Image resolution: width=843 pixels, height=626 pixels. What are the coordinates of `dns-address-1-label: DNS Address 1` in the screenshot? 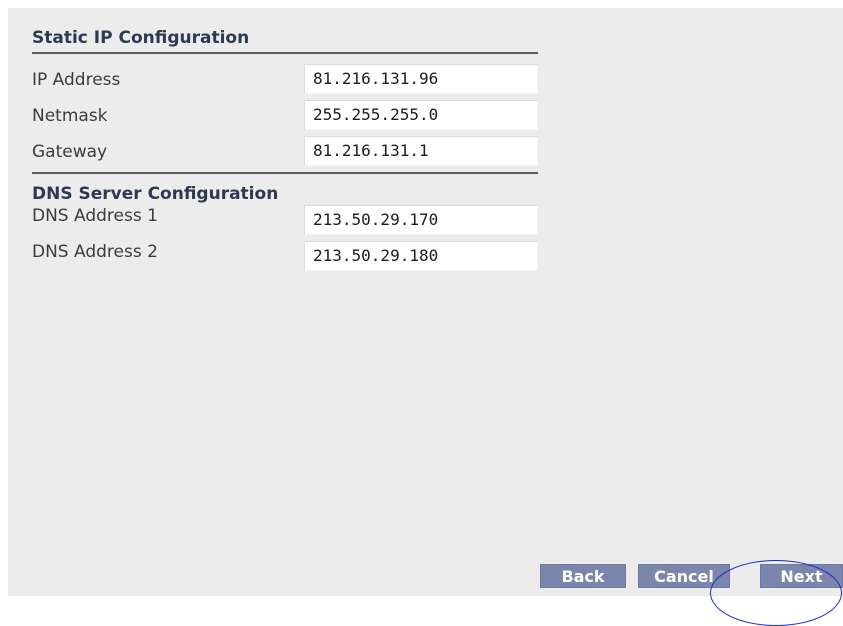 It's located at (95, 216).